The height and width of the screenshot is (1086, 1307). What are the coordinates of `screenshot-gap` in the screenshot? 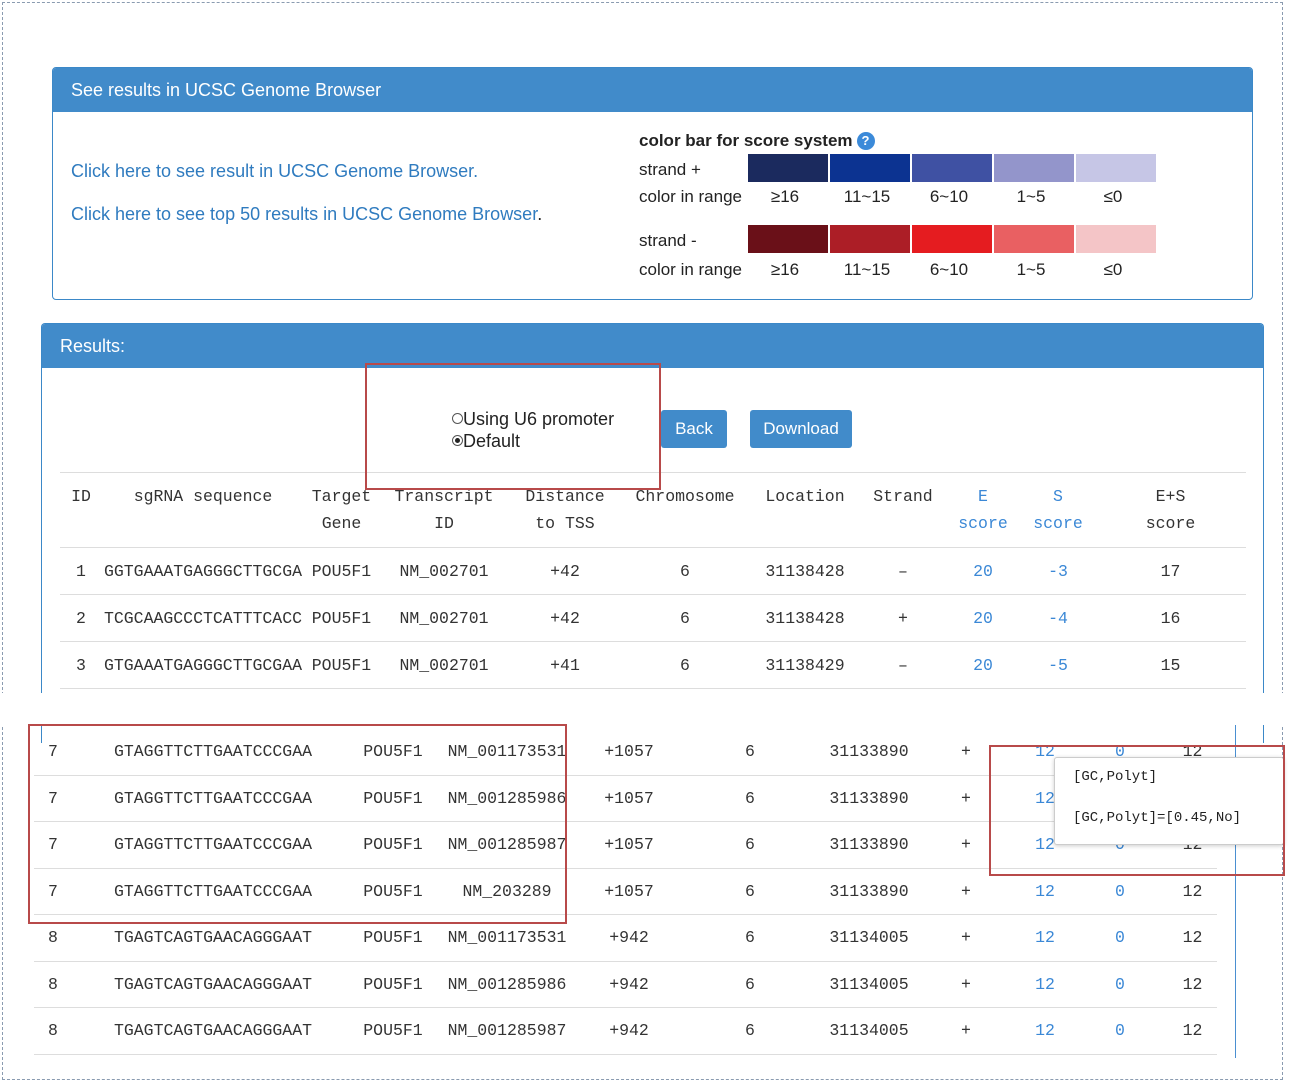 It's located at (653, 709).